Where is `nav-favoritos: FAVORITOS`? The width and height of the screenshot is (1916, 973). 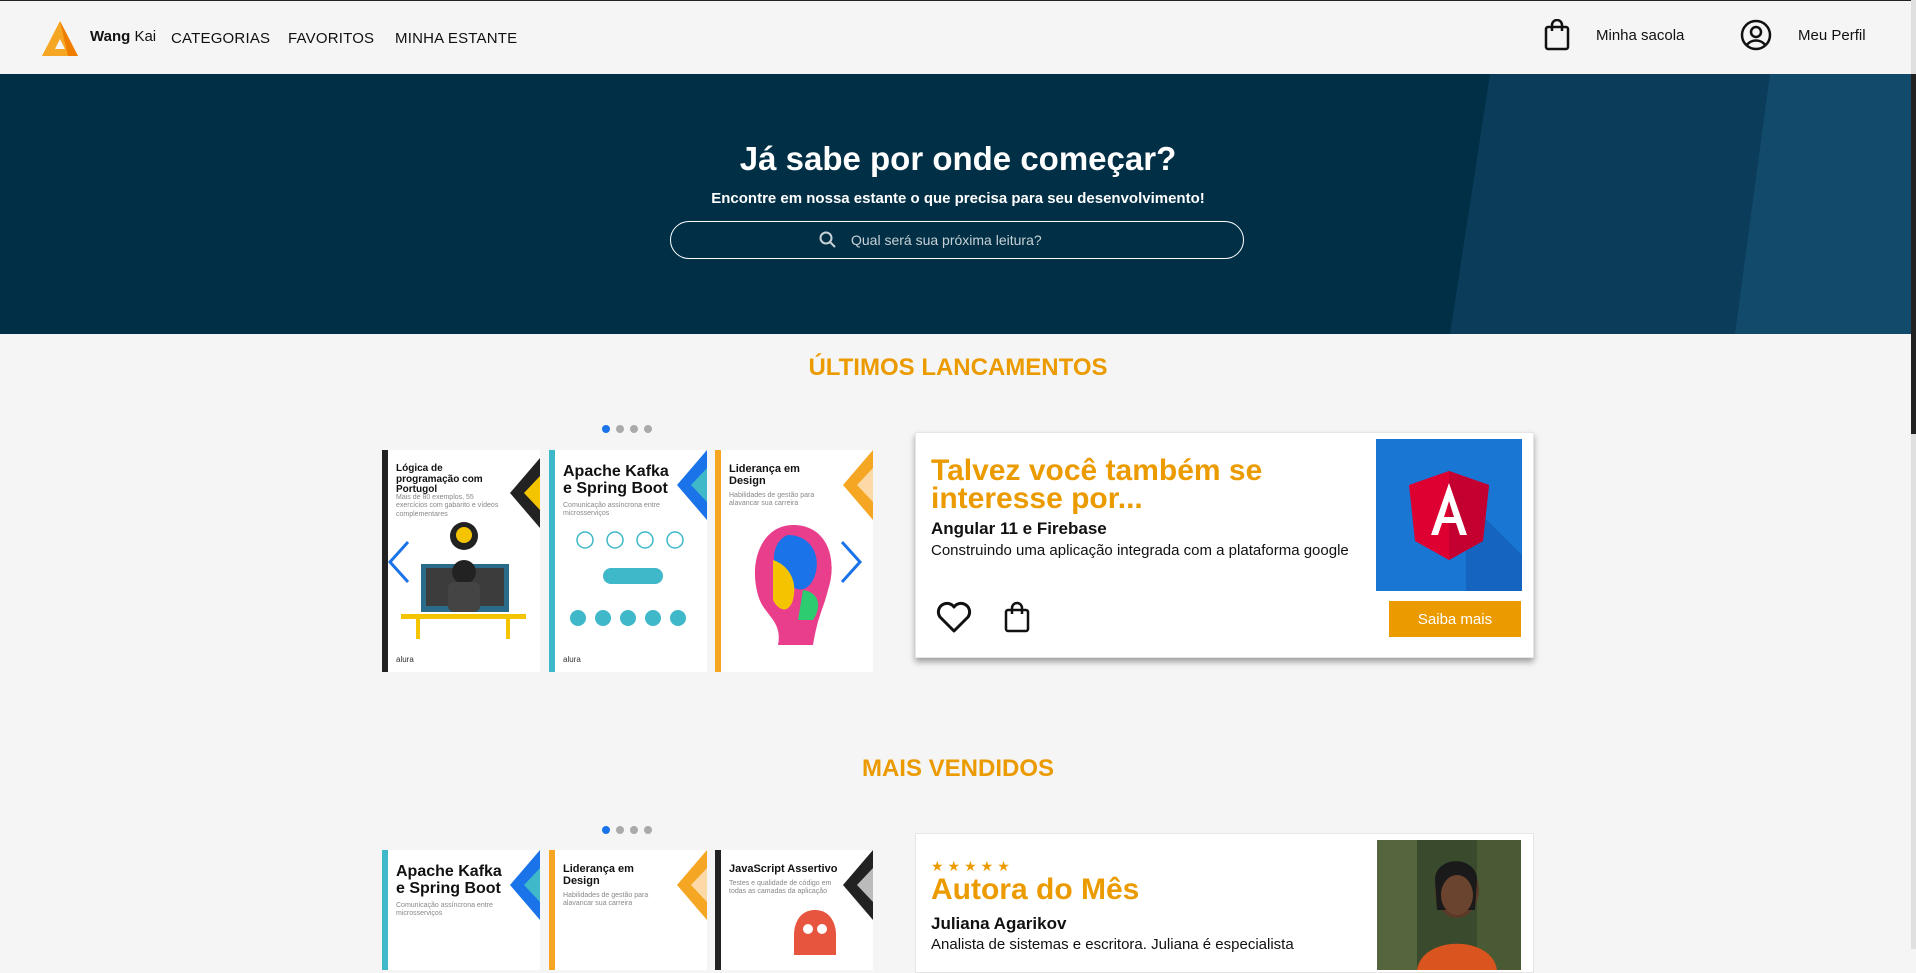 nav-favoritos: FAVORITOS is located at coordinates (331, 38).